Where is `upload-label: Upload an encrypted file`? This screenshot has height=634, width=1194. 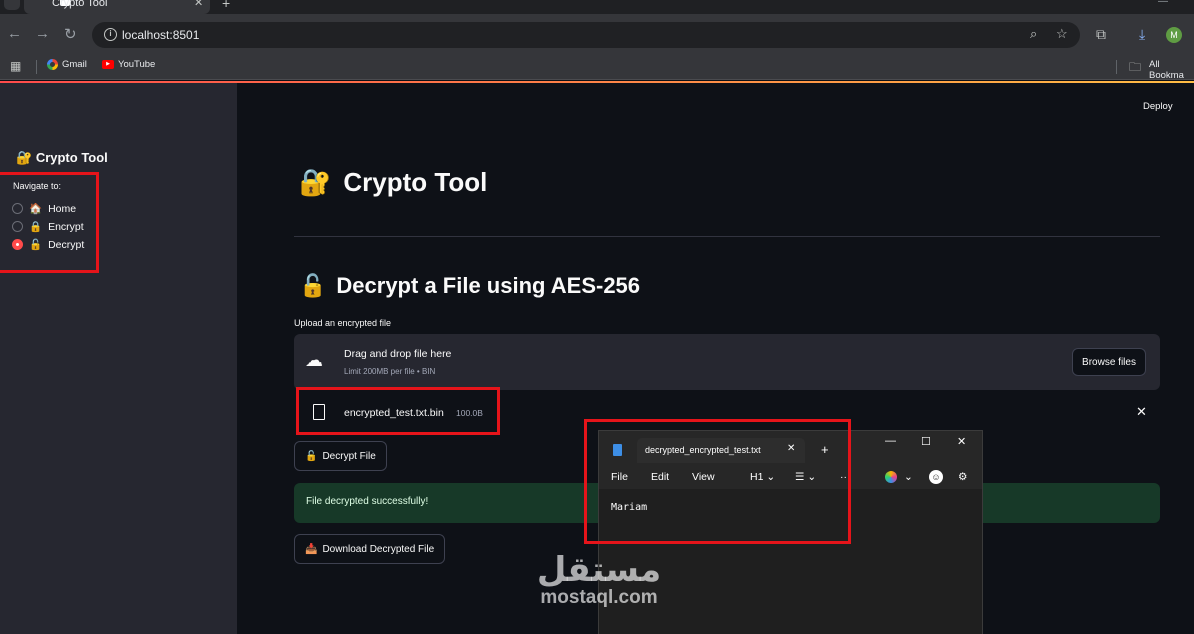 upload-label: Upload an encrypted file is located at coordinates (343, 323).